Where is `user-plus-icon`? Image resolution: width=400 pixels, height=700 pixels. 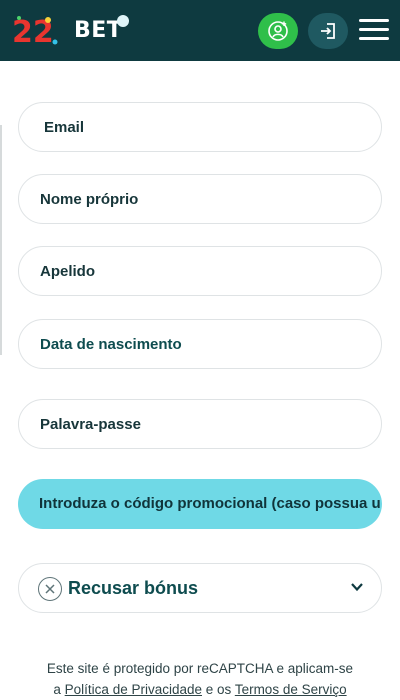 user-plus-icon is located at coordinates (278, 31).